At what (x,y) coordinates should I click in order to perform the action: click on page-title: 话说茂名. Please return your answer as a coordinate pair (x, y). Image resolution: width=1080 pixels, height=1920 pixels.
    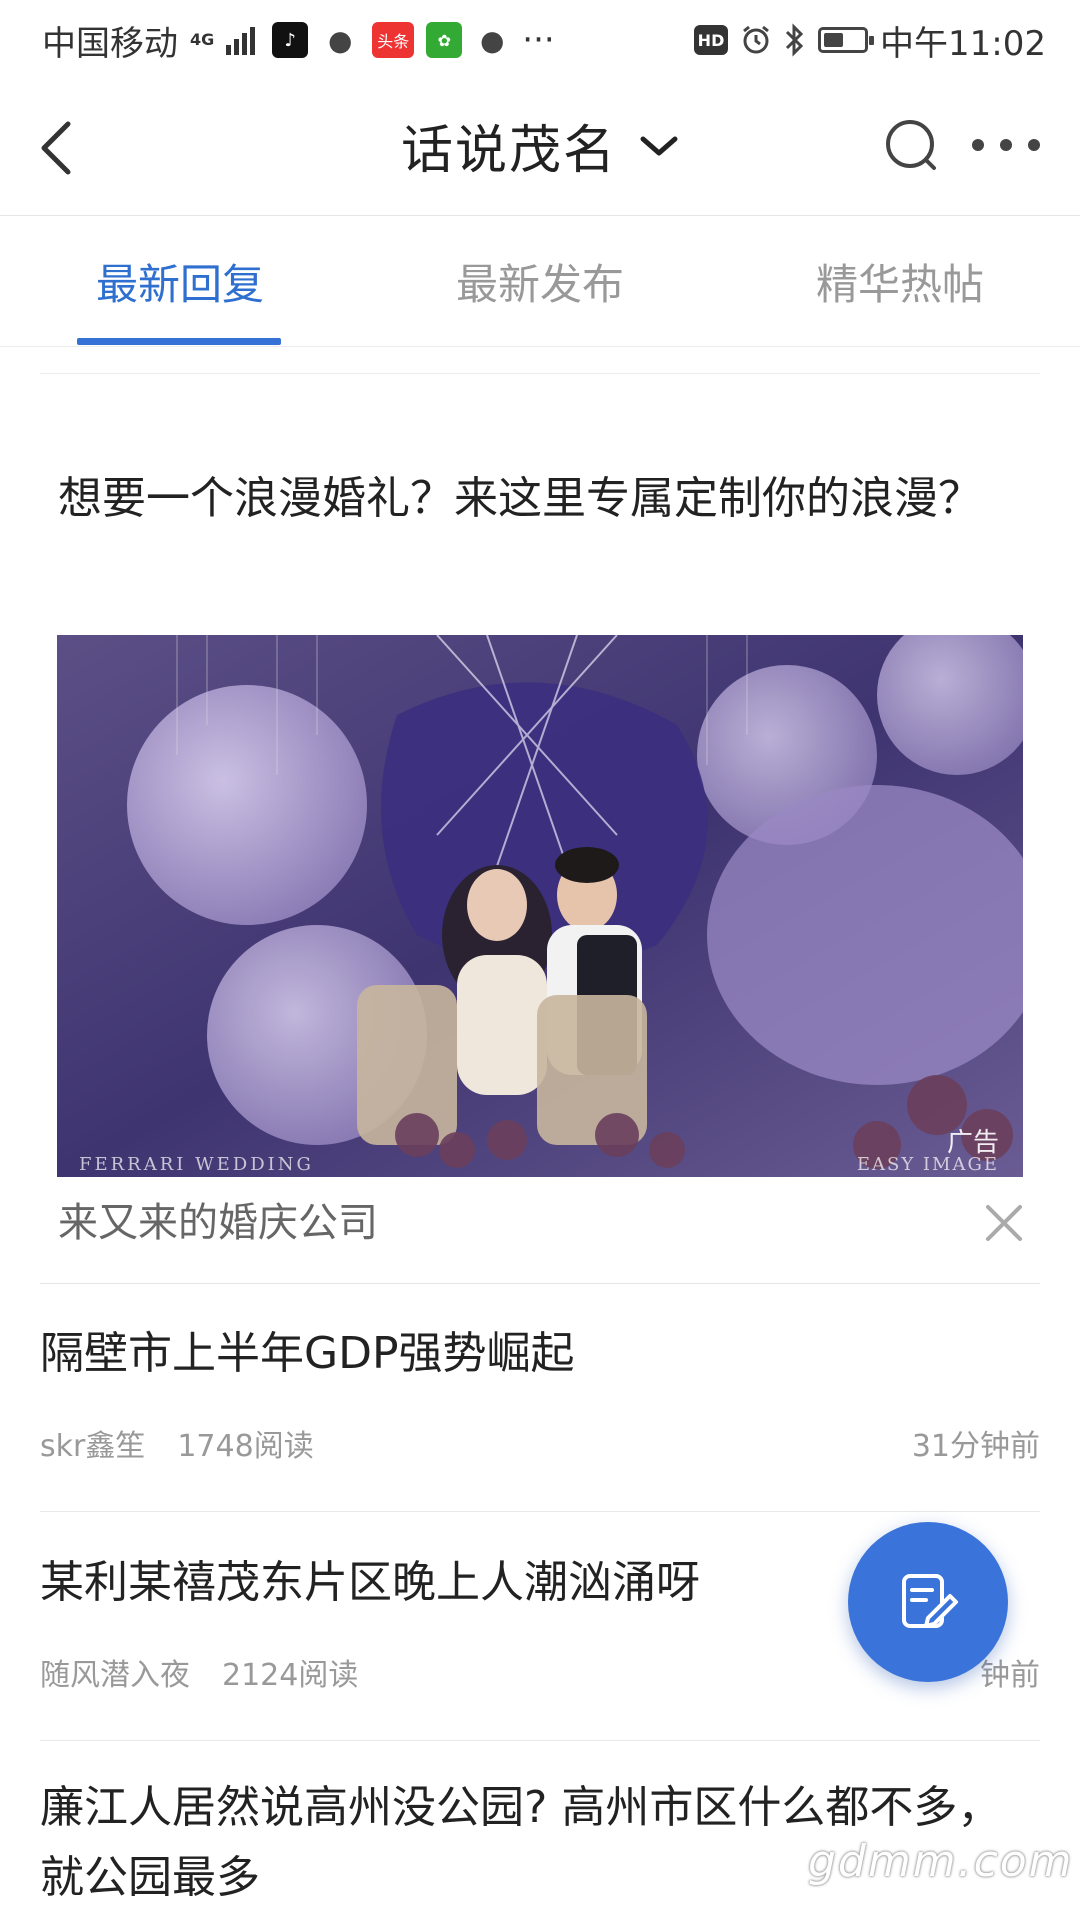
    Looking at the image, I should click on (508, 151).